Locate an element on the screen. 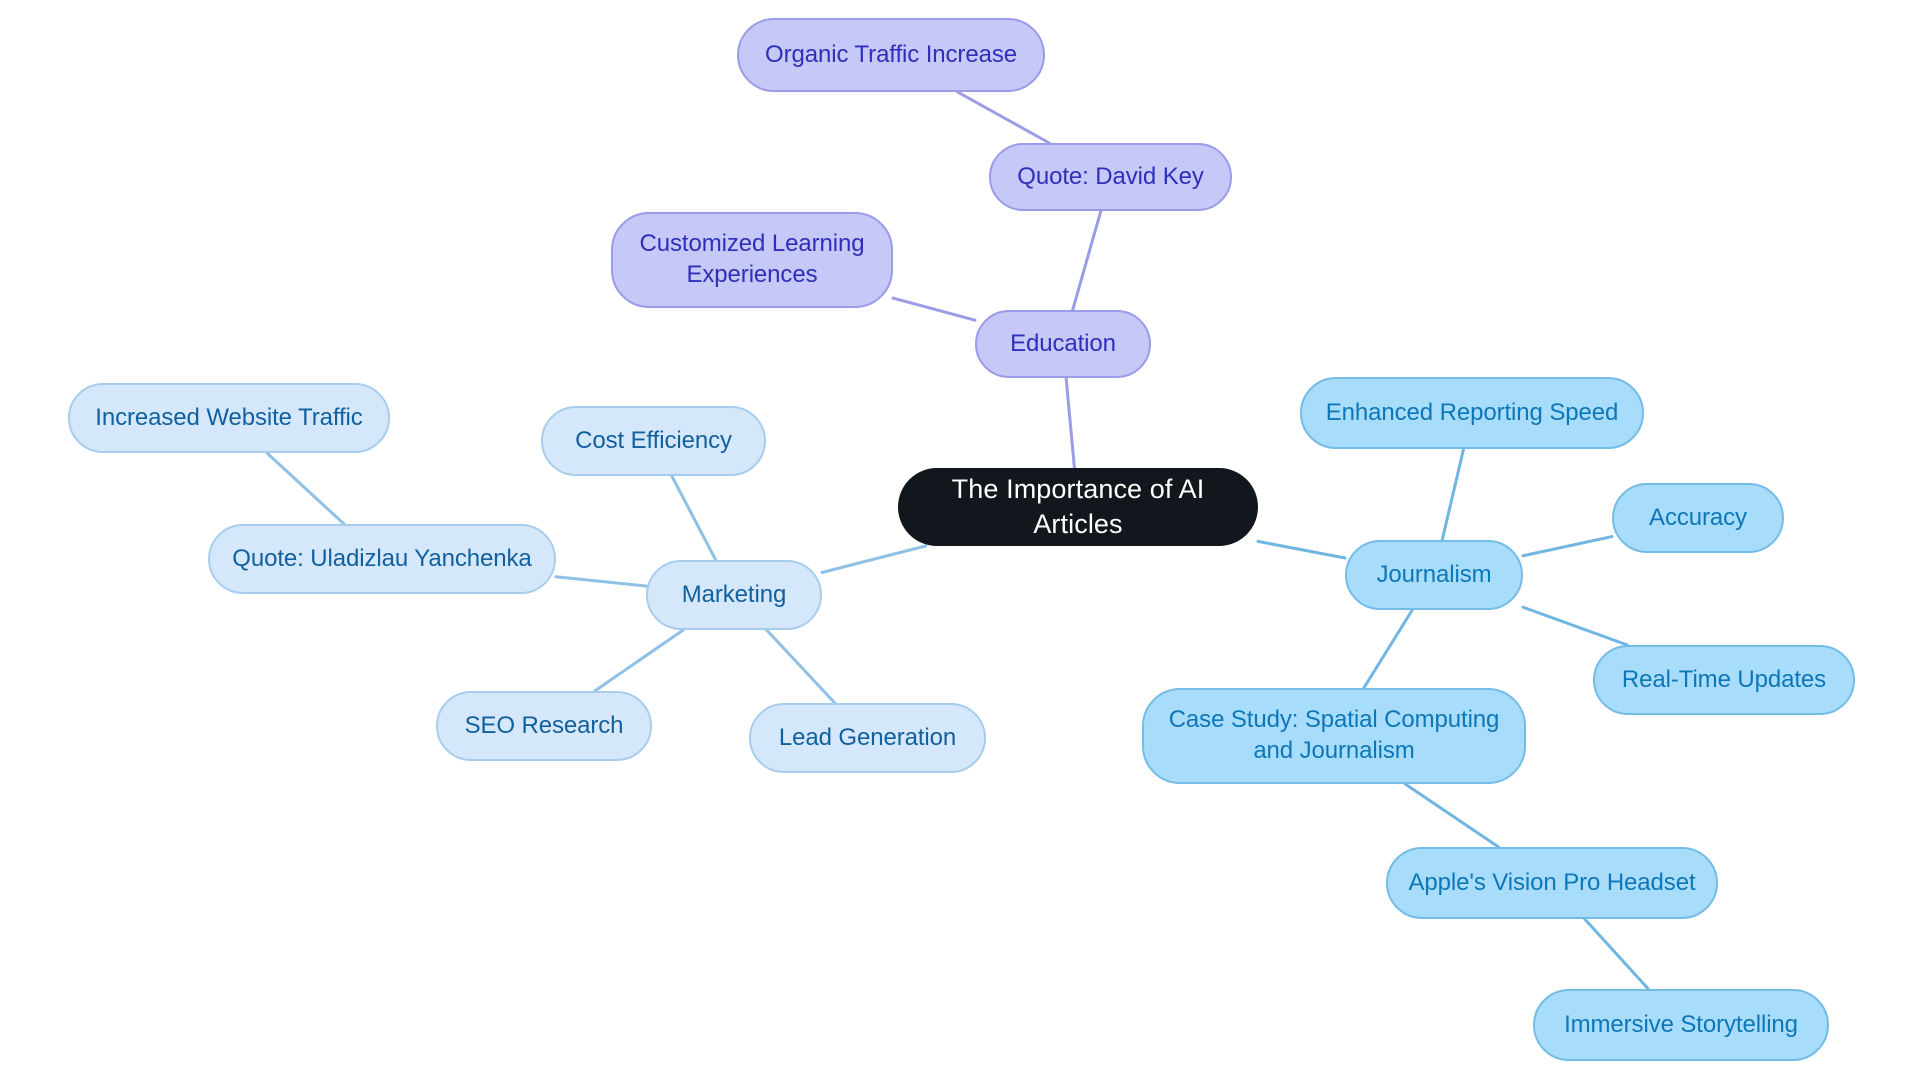 This screenshot has width=1920, height=1083. root-node: The Importance of AI Articles is located at coordinates (1078, 507).